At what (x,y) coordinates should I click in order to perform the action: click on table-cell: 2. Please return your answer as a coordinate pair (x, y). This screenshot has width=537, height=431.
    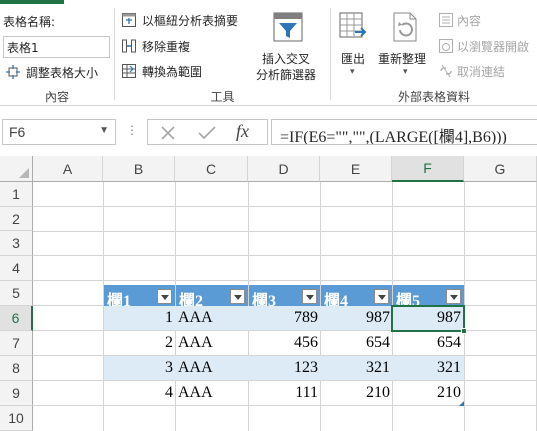
    Looking at the image, I should click on (139, 344).